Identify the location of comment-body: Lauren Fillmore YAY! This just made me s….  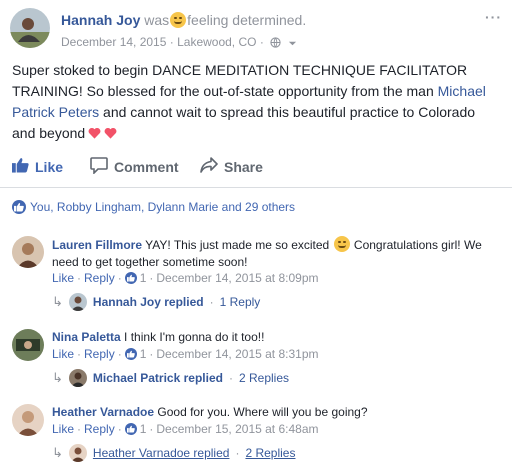
(277, 253).